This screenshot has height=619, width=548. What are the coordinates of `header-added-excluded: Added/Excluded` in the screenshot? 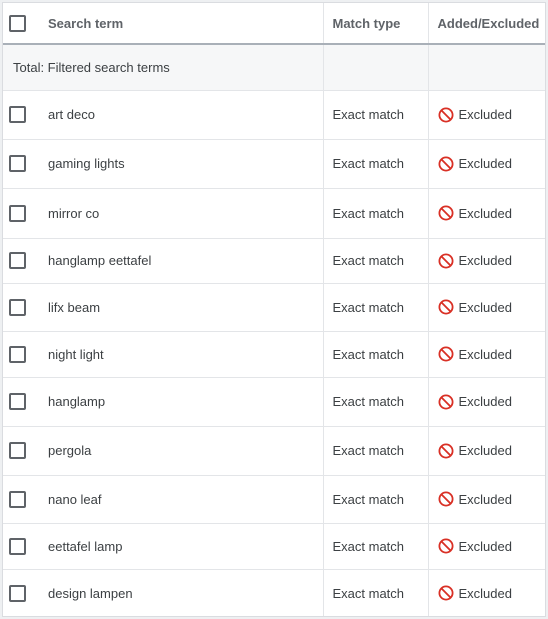 It's located at (486, 24).